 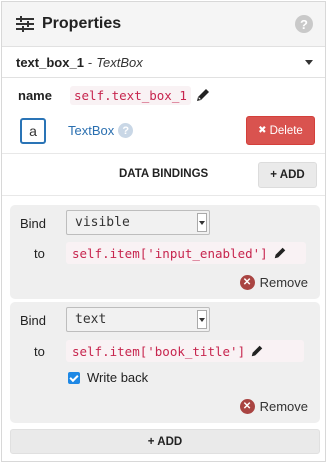 I want to click on binding-expression: self.item['book_title'], so click(x=185, y=351).